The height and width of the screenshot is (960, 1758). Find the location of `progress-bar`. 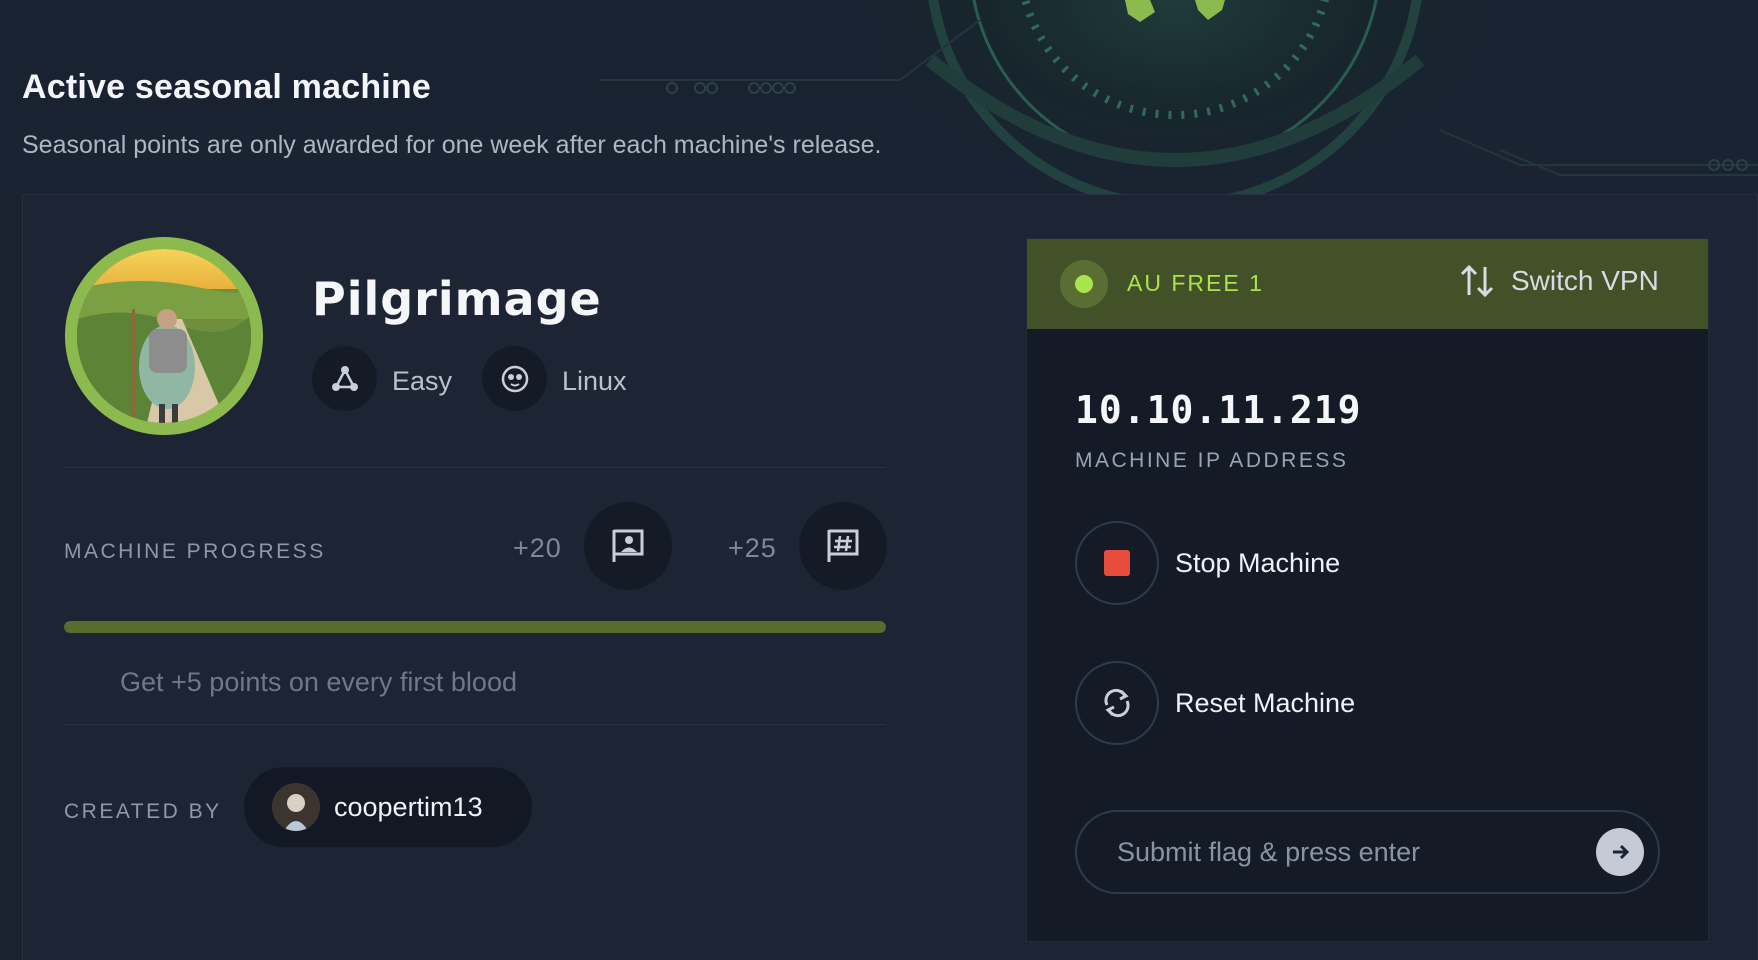

progress-bar is located at coordinates (475, 627).